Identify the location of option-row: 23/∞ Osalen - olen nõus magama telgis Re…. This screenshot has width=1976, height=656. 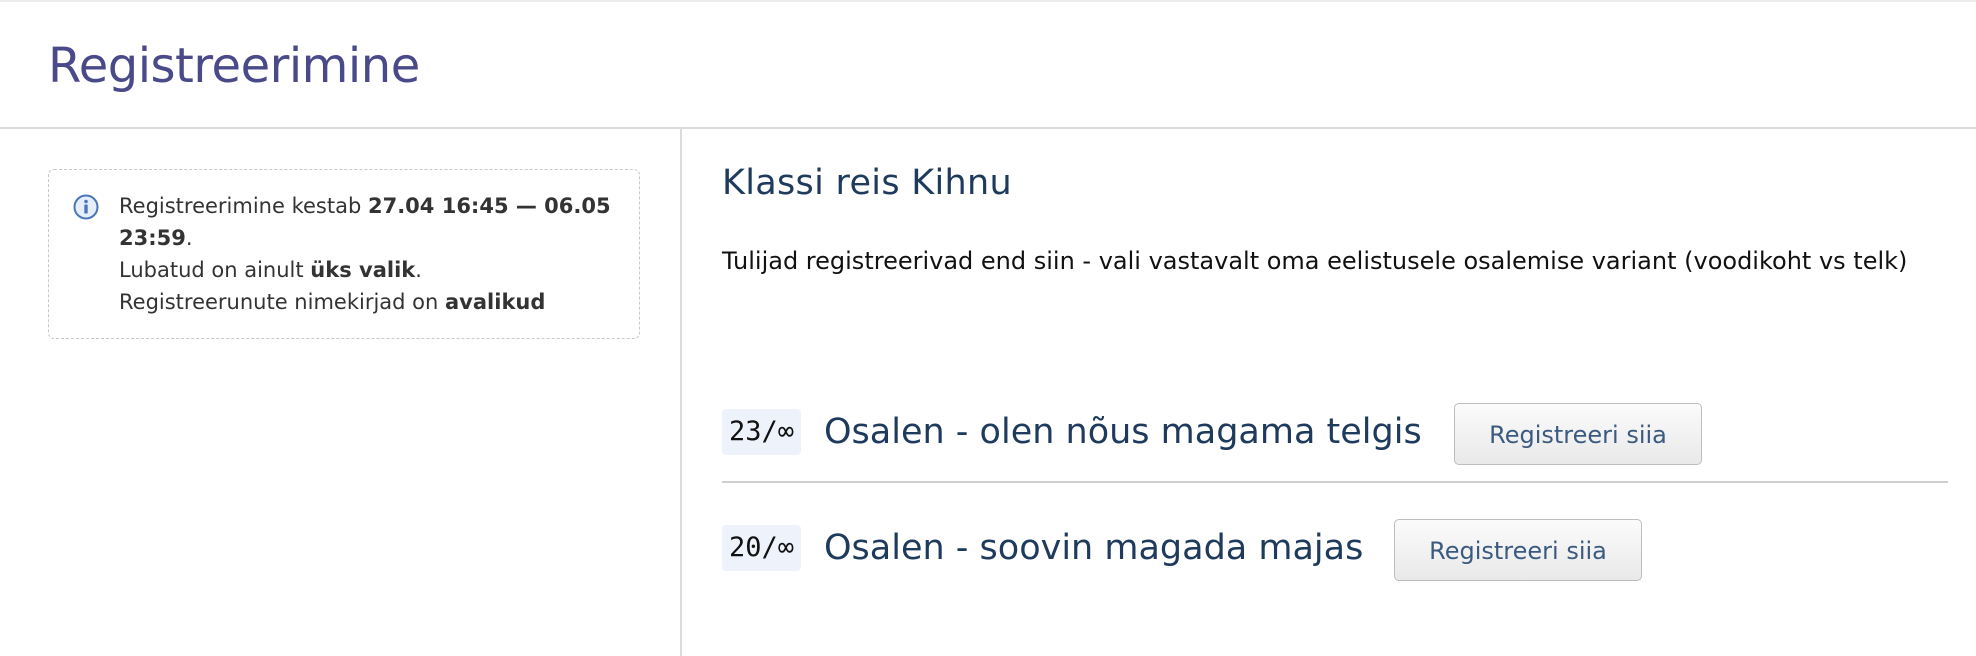
(1335, 437).